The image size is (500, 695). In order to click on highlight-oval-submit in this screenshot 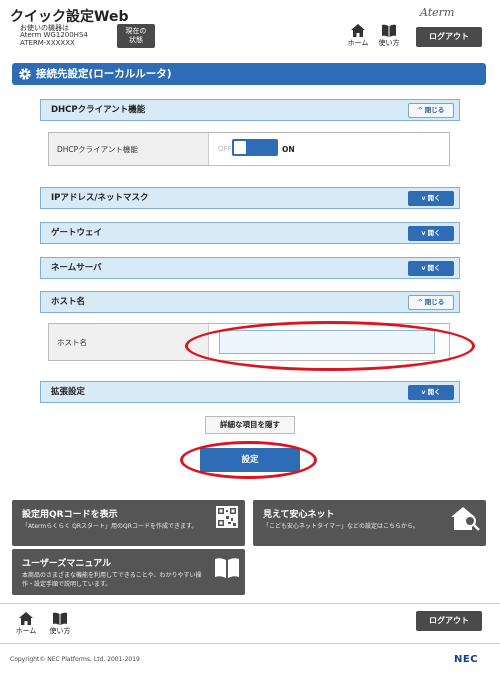, I will do `click(248, 460)`.